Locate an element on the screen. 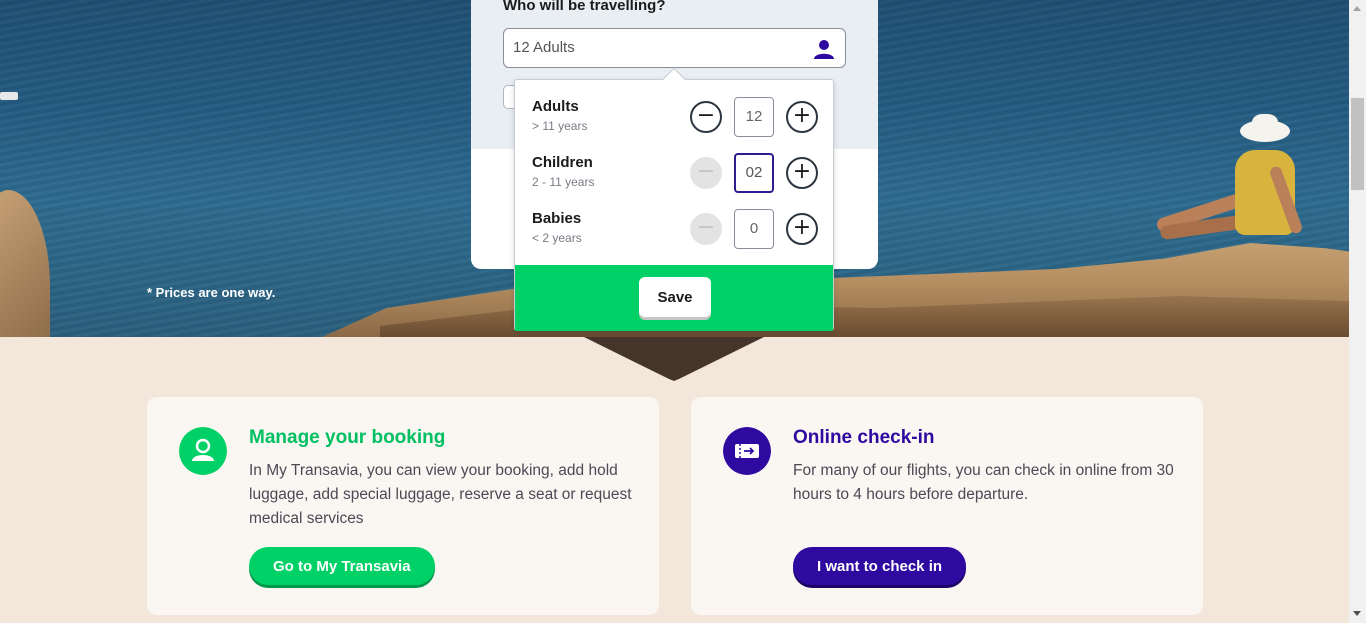  passenger-age-label: > 11 years is located at coordinates (560, 126).